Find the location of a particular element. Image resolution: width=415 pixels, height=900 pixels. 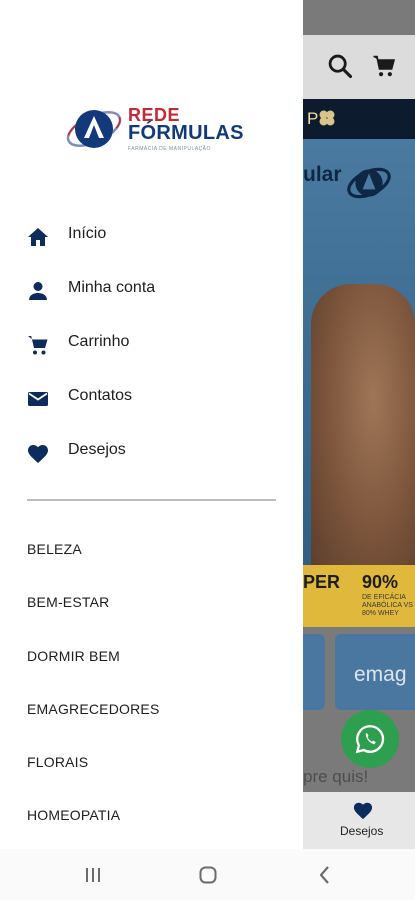

hero-banner: ular is located at coordinates (359, 383).